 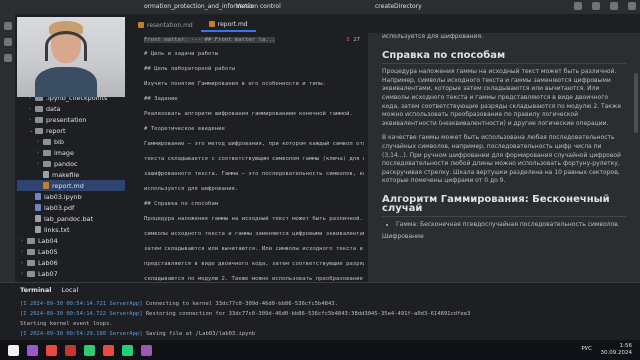 I want to click on tree-item: lab03.pdf, so click(x=71, y=207).